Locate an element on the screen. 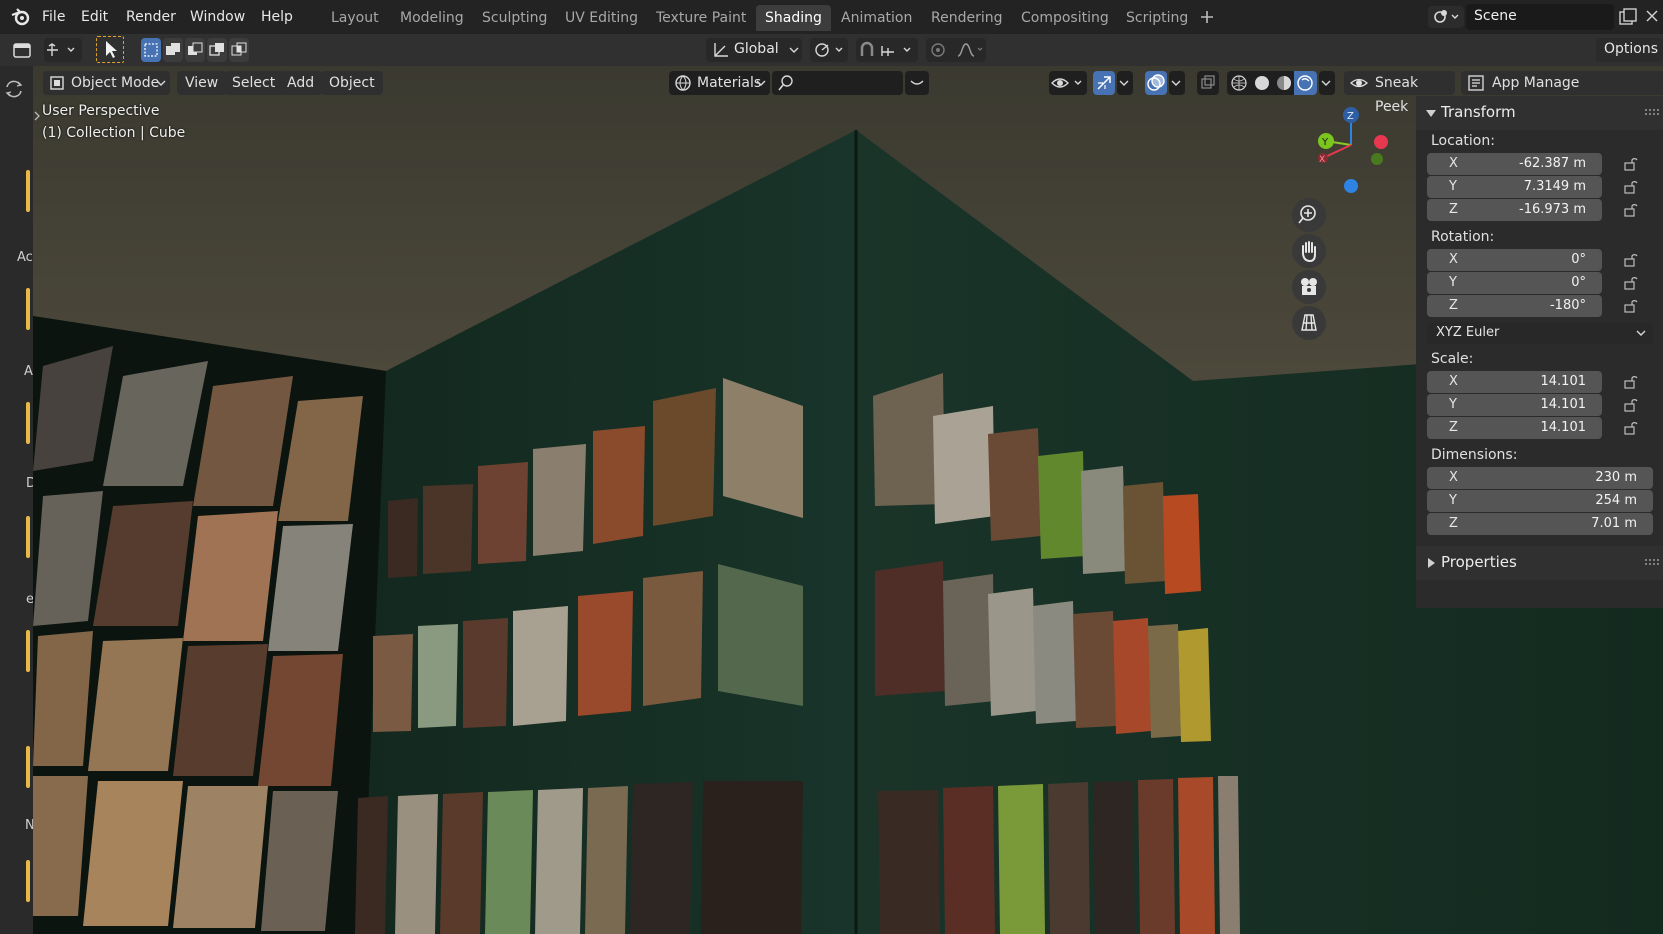  tab-modeling: Modeling is located at coordinates (432, 18).